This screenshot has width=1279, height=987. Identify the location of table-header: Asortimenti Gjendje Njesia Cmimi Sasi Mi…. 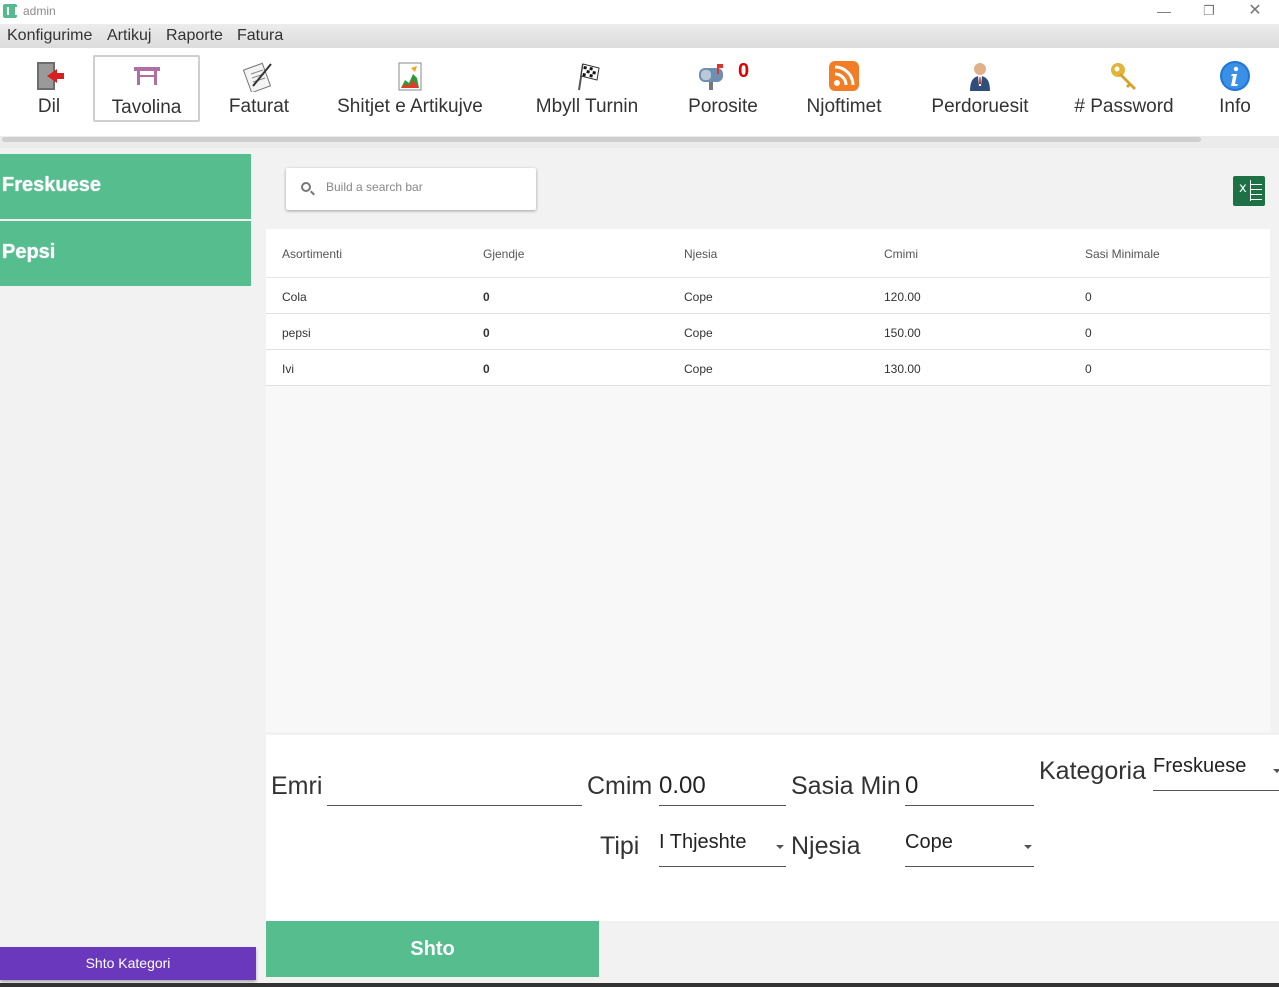
(768, 253).